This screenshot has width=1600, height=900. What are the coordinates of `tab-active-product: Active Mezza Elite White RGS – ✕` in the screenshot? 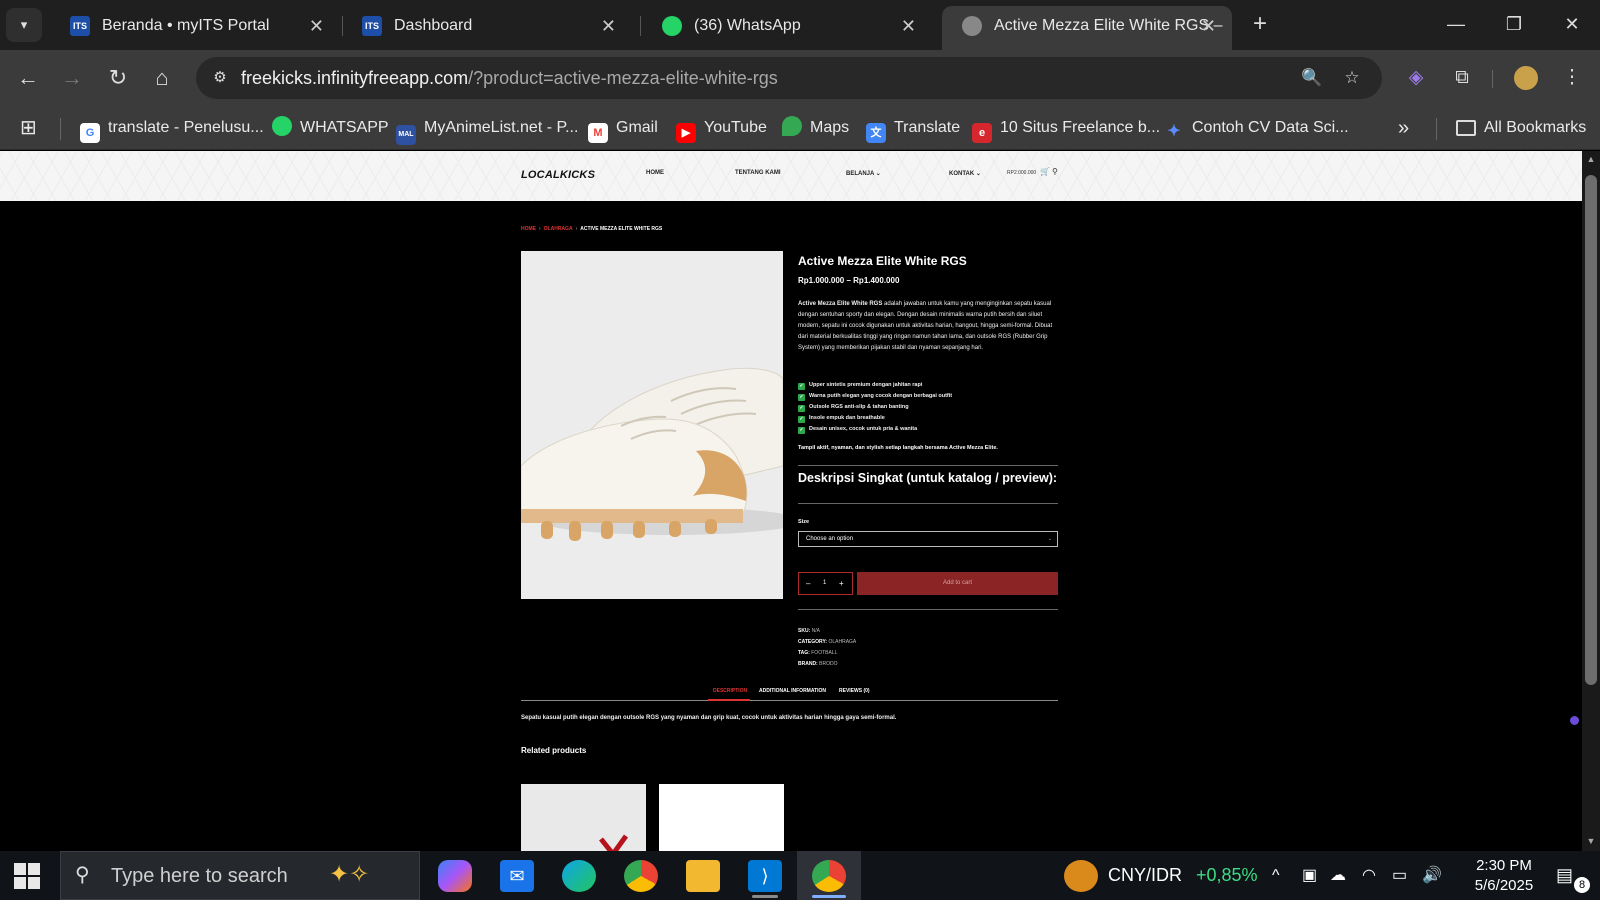 It's located at (1087, 28).